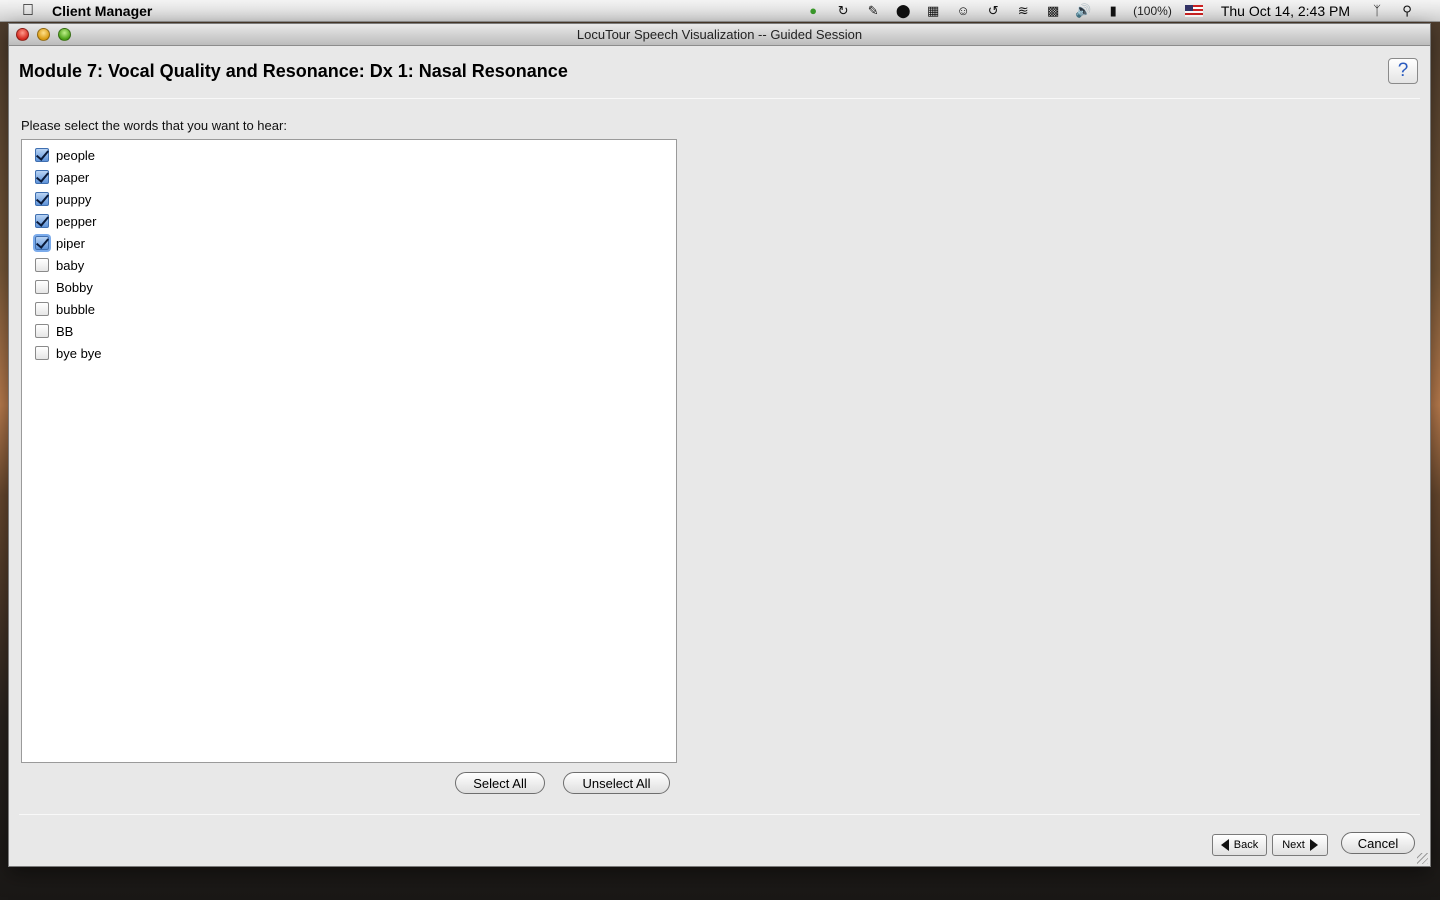 This screenshot has width=1440, height=900. Describe the element at coordinates (1152, 10) in the screenshot. I see `battery-percent: (100%)` at that location.